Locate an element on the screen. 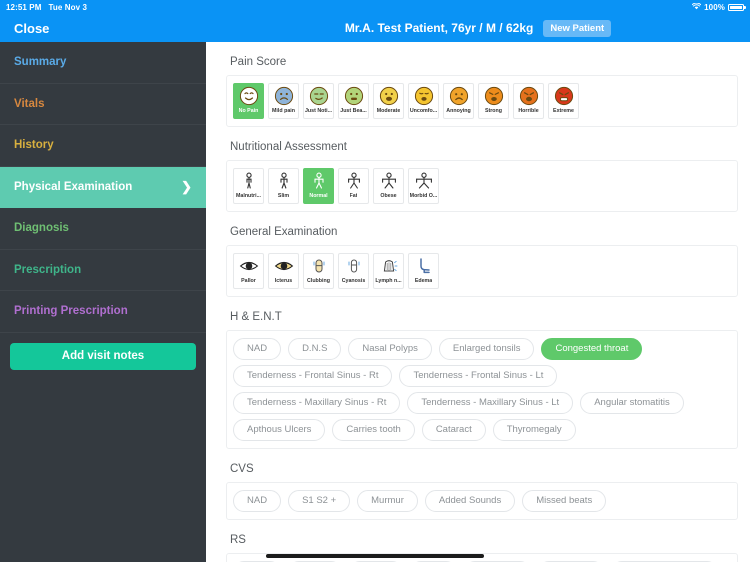  close-label: Close is located at coordinates (32, 28).